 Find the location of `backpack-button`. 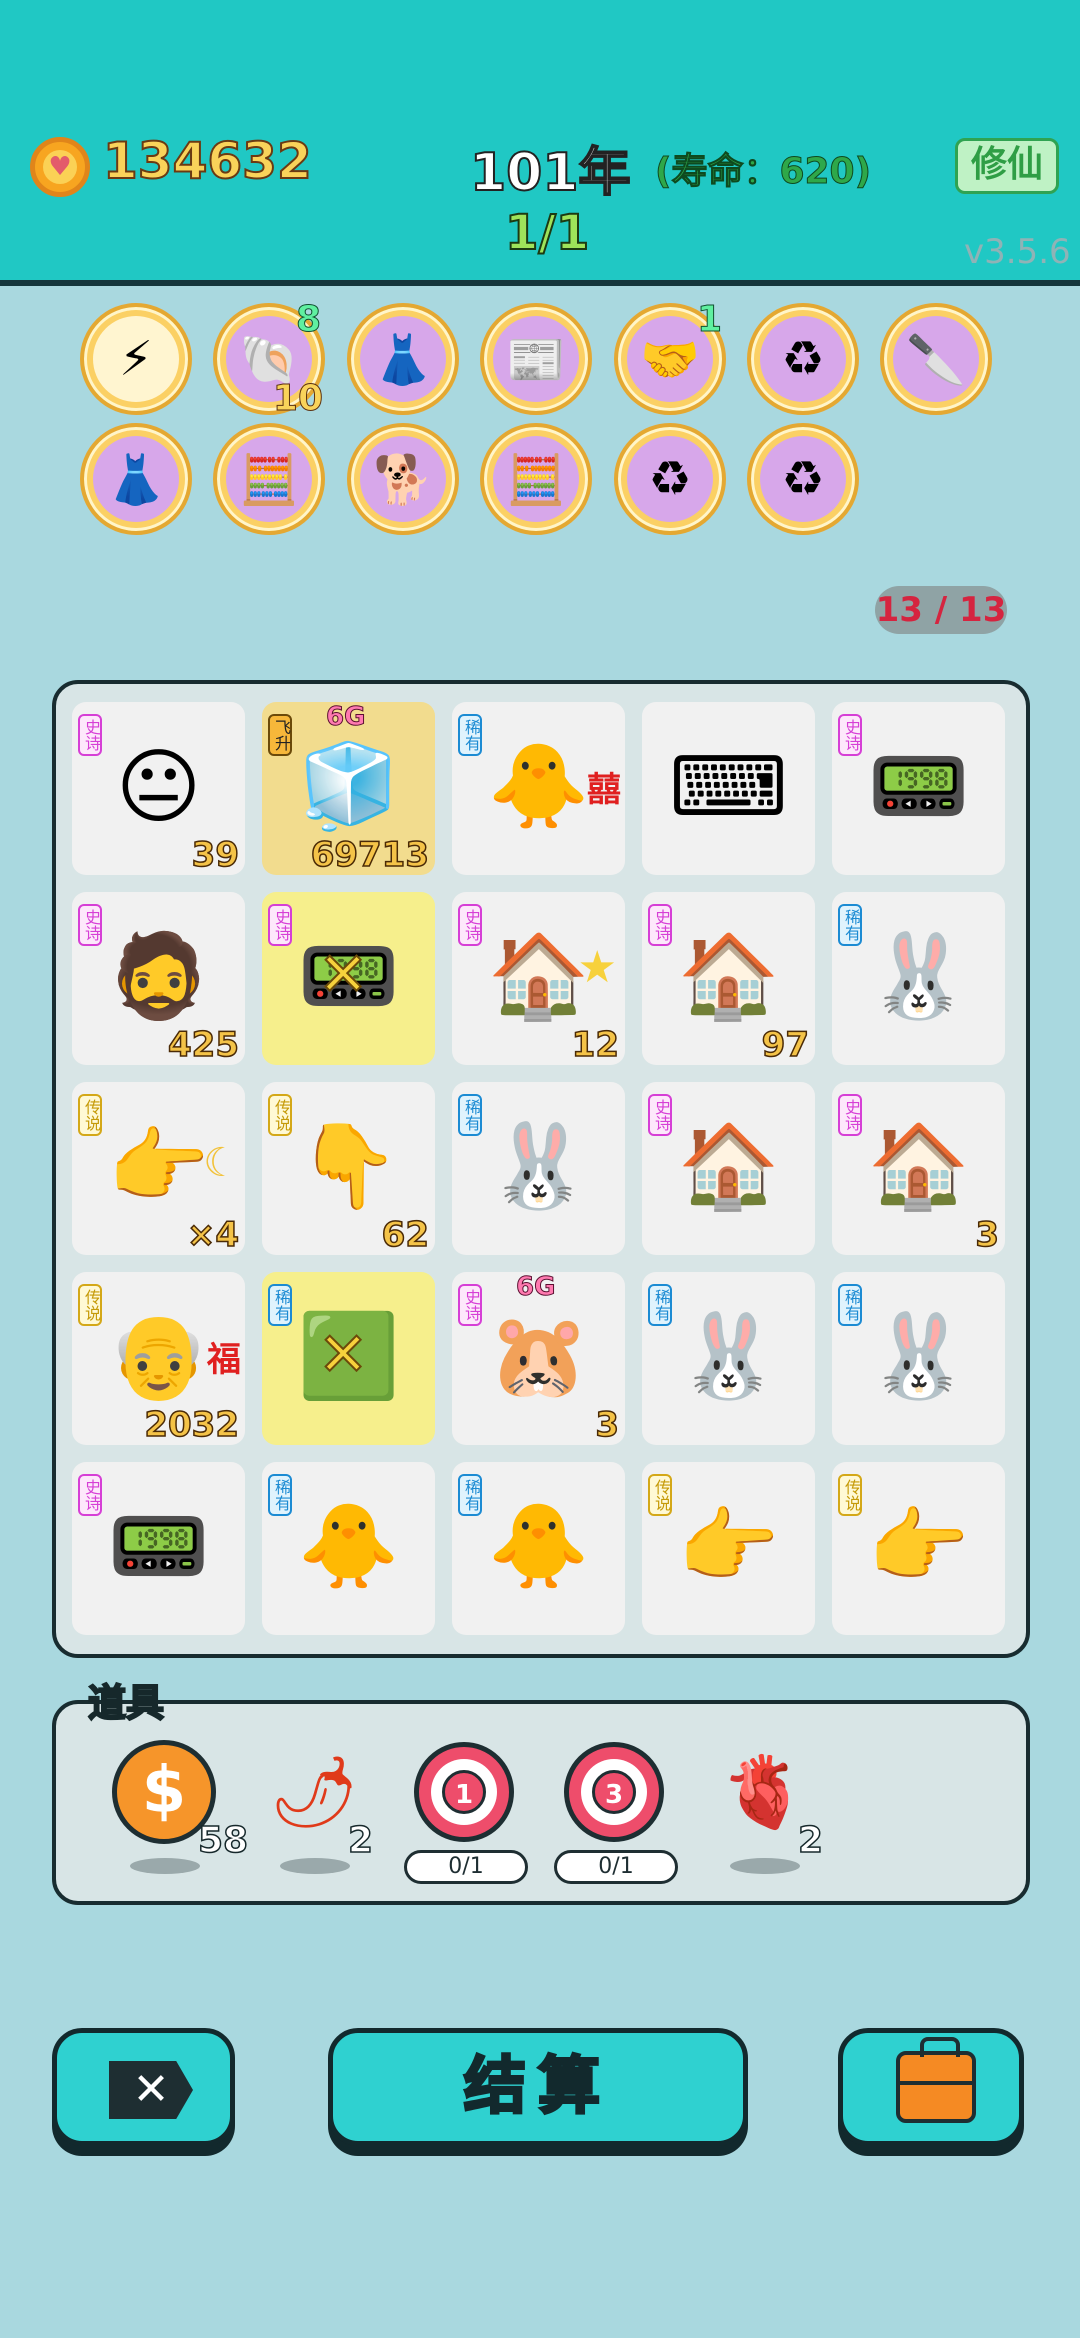

backpack-button is located at coordinates (931, 2087).